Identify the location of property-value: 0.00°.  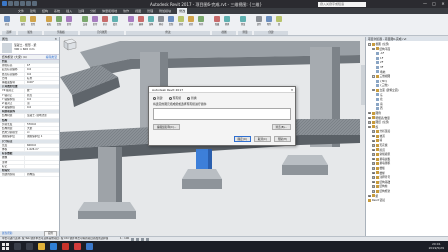
(41, 82).